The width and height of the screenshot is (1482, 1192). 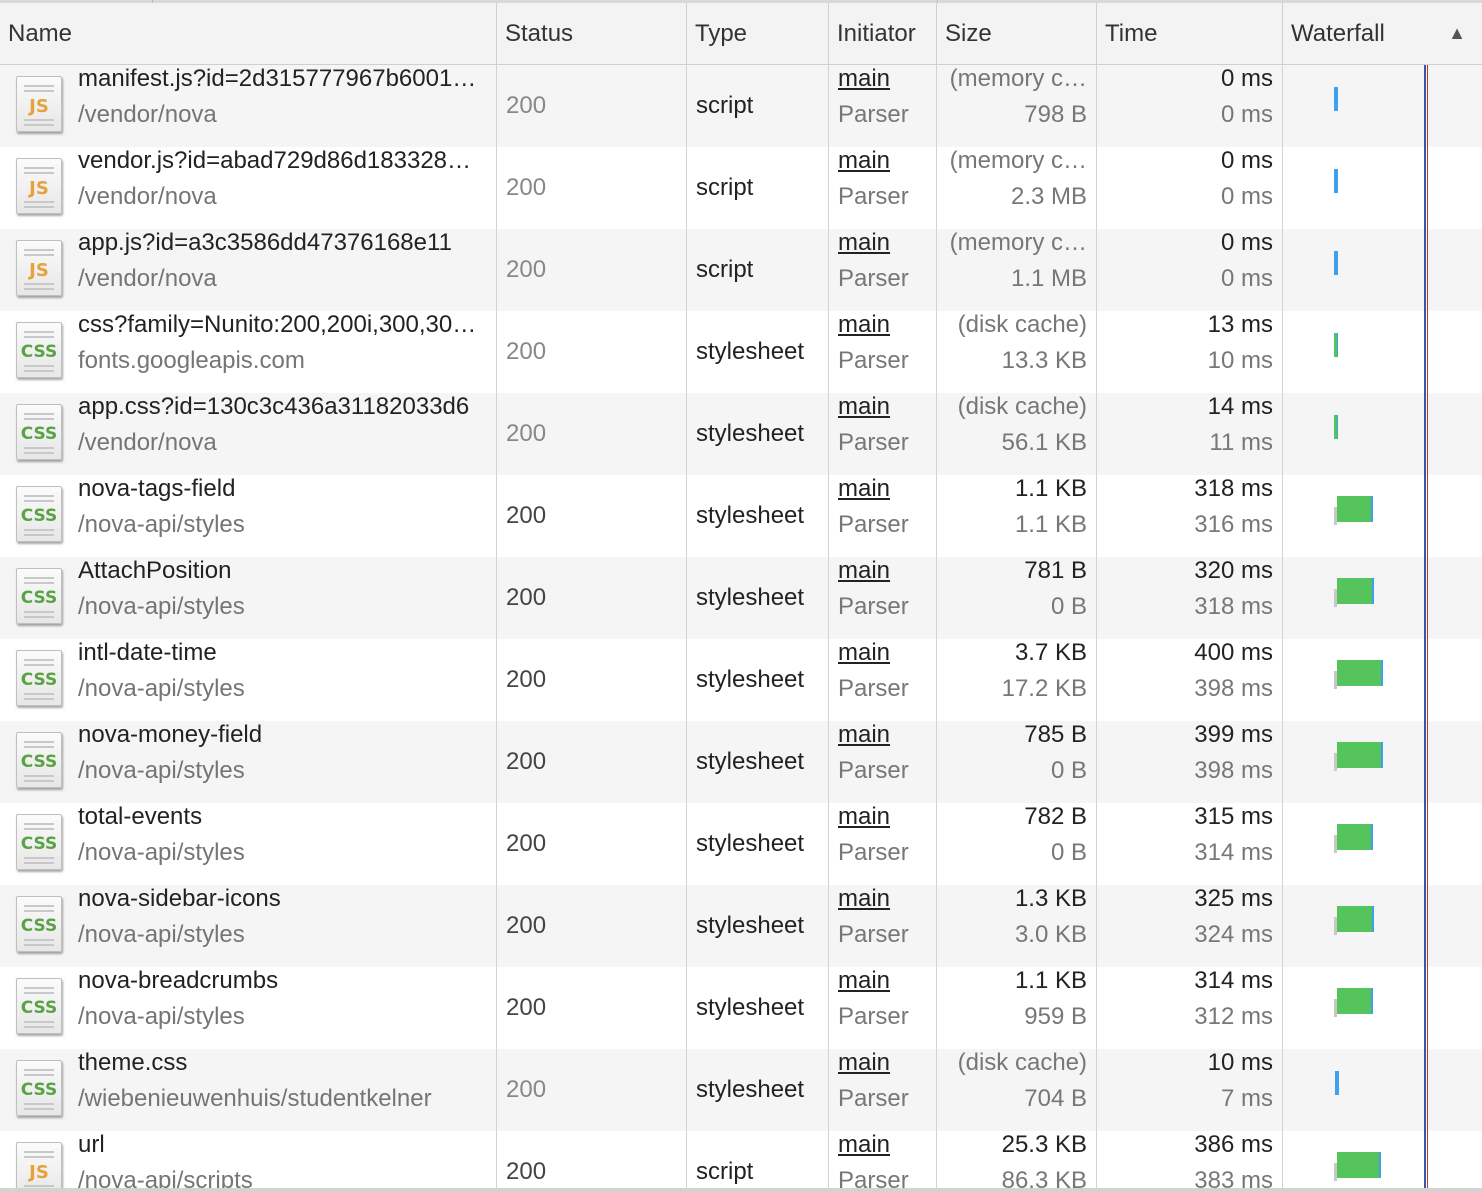 I want to click on column-header-status: Status, so click(x=592, y=33).